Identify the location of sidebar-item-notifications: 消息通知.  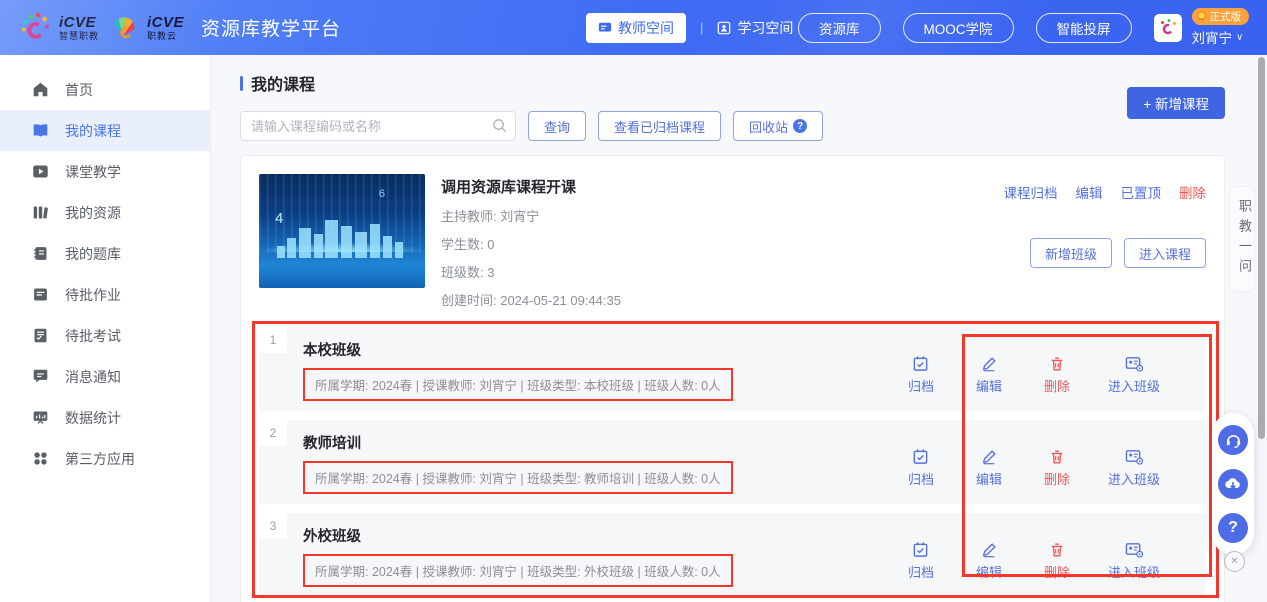
(105, 376).